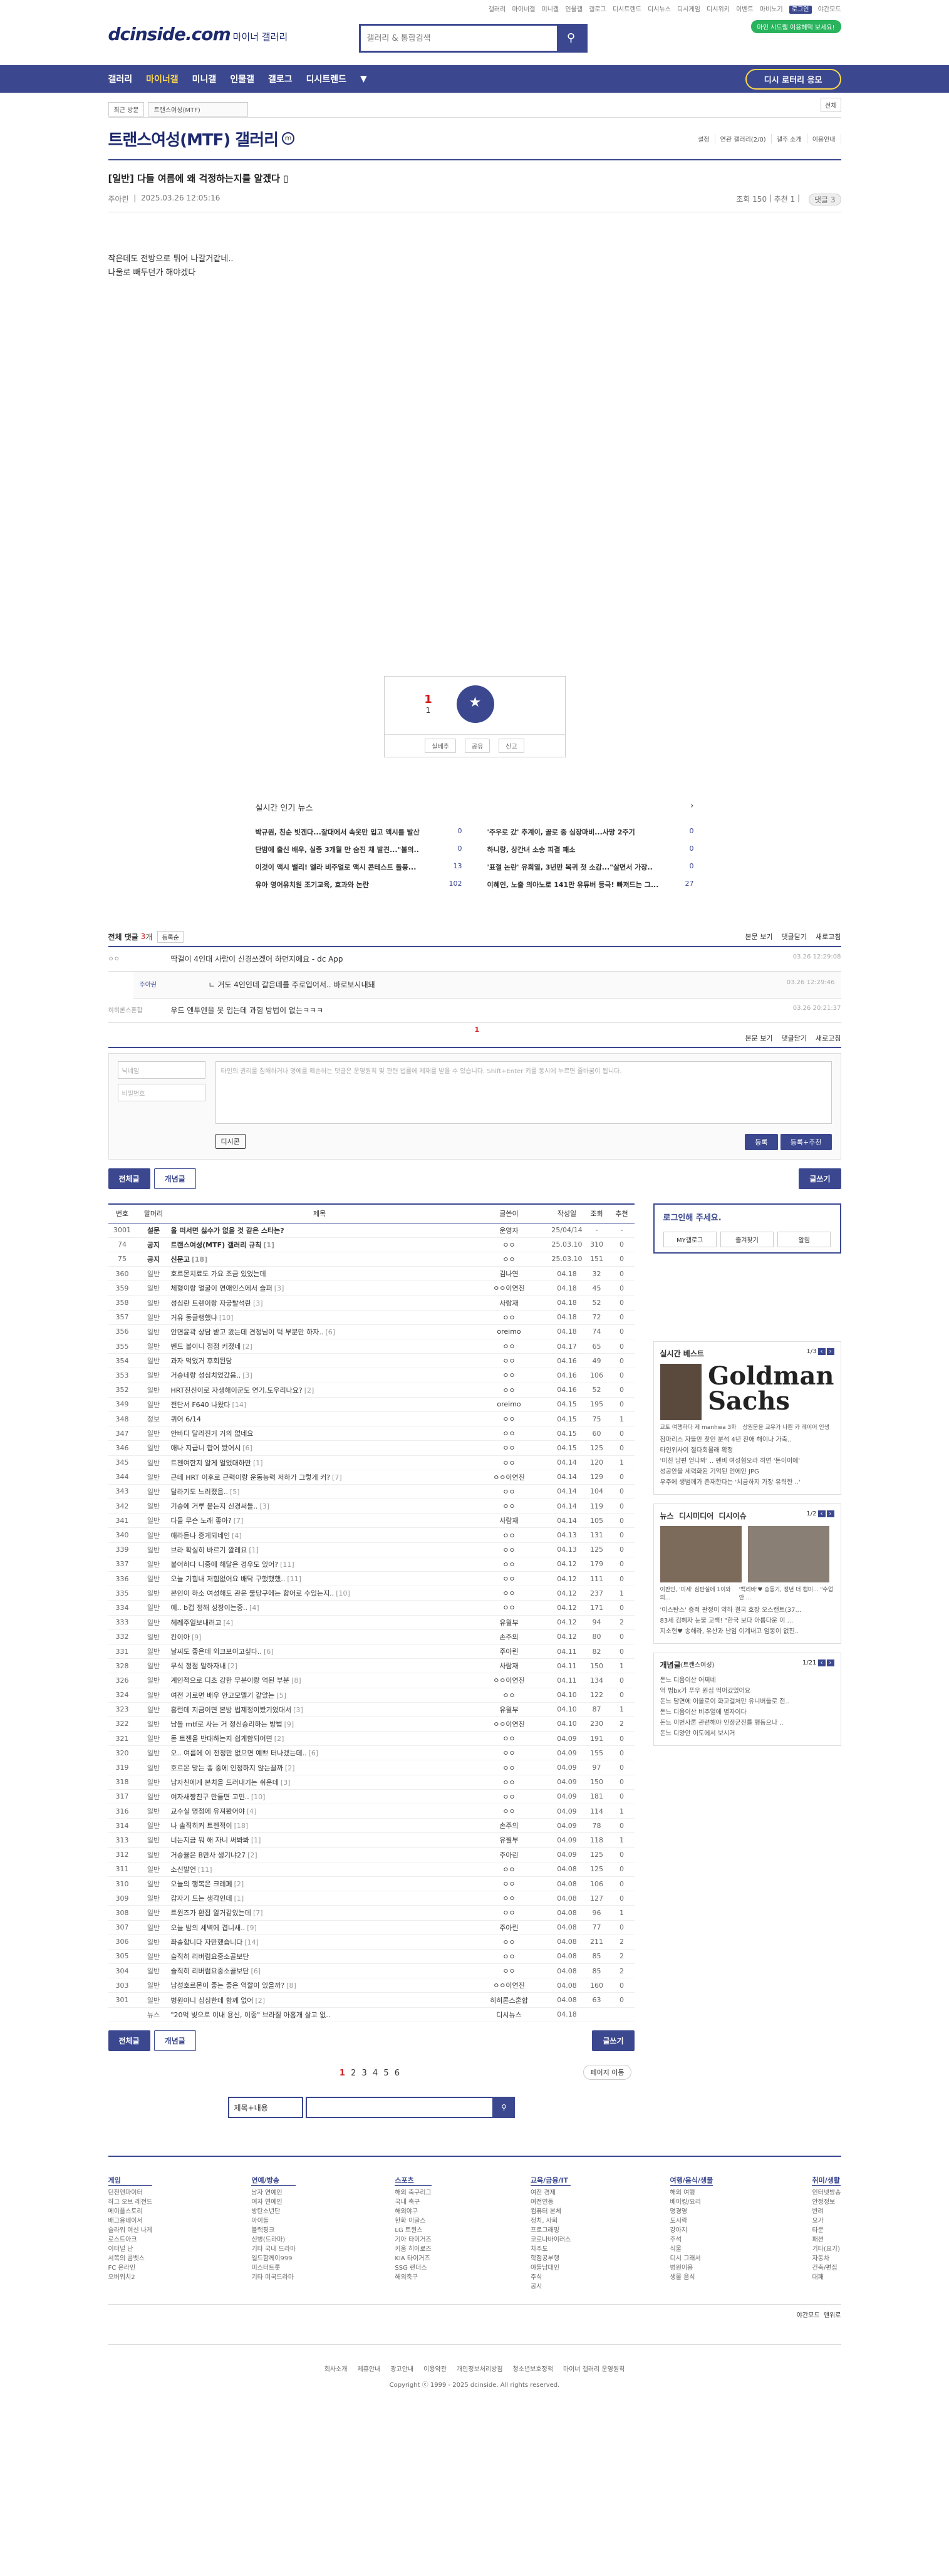 The image size is (949, 2576). Describe the element at coordinates (551, 2240) in the screenshot. I see `footer-link: 코로나바이러스` at that location.